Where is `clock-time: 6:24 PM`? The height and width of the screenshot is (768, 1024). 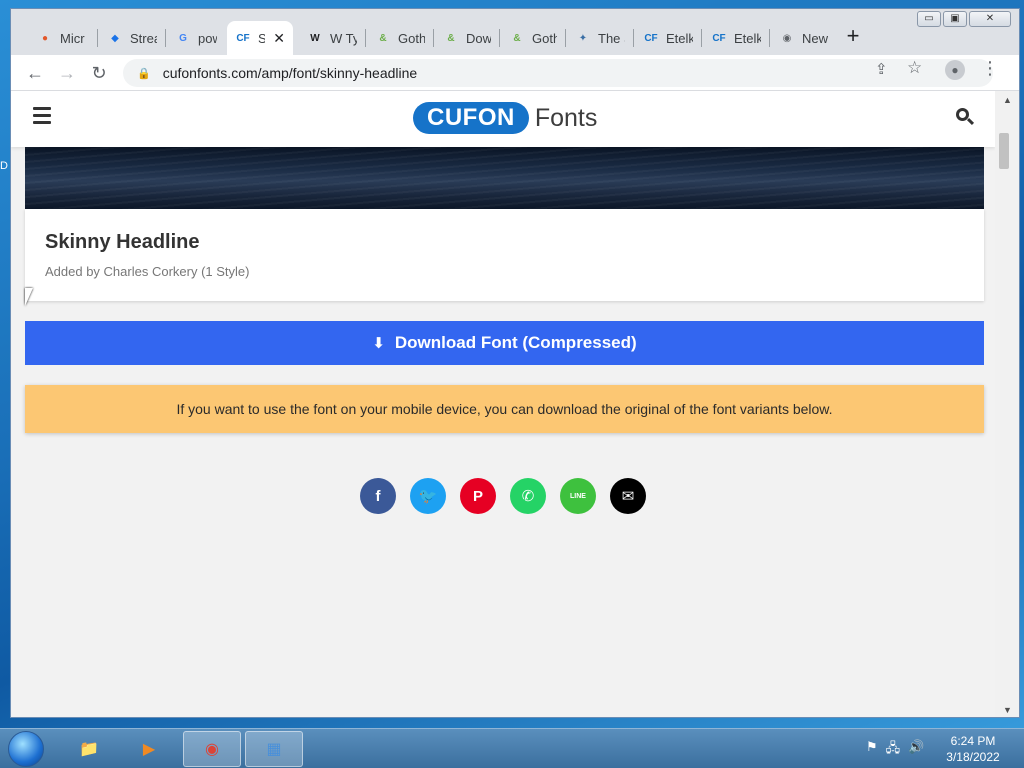
clock-time: 6:24 PM is located at coordinates (973, 741).